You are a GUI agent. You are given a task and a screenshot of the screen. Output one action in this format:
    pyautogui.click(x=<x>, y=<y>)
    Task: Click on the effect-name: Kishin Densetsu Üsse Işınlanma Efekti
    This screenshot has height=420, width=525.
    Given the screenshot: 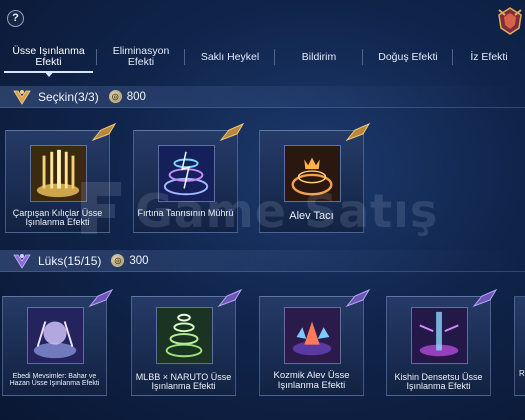 What is the action you would take?
    pyautogui.click(x=438, y=382)
    